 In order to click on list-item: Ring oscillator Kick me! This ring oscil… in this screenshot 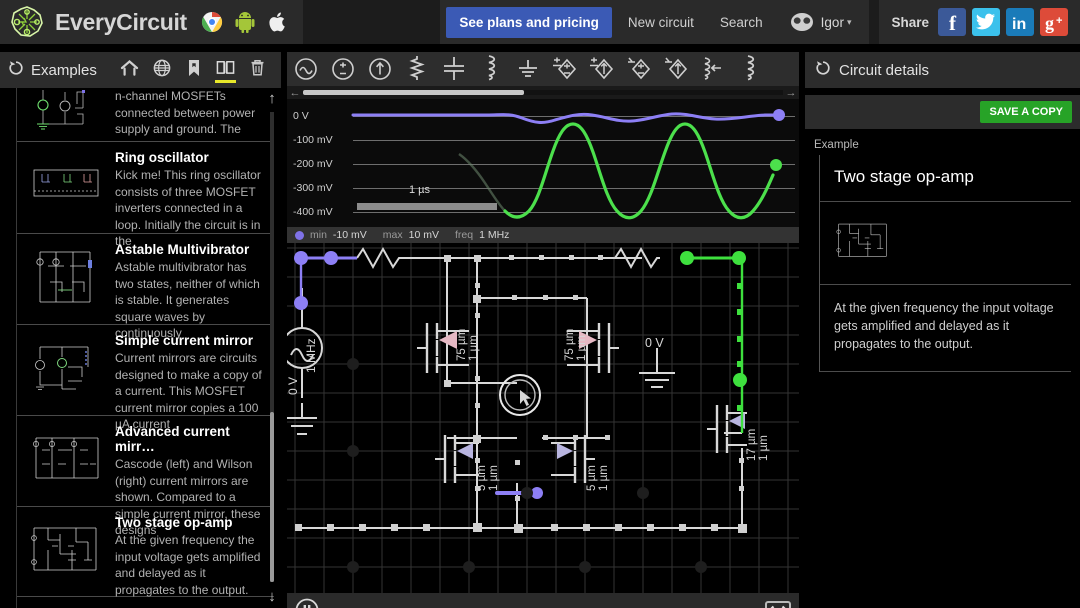, I will do `click(145, 195)`.